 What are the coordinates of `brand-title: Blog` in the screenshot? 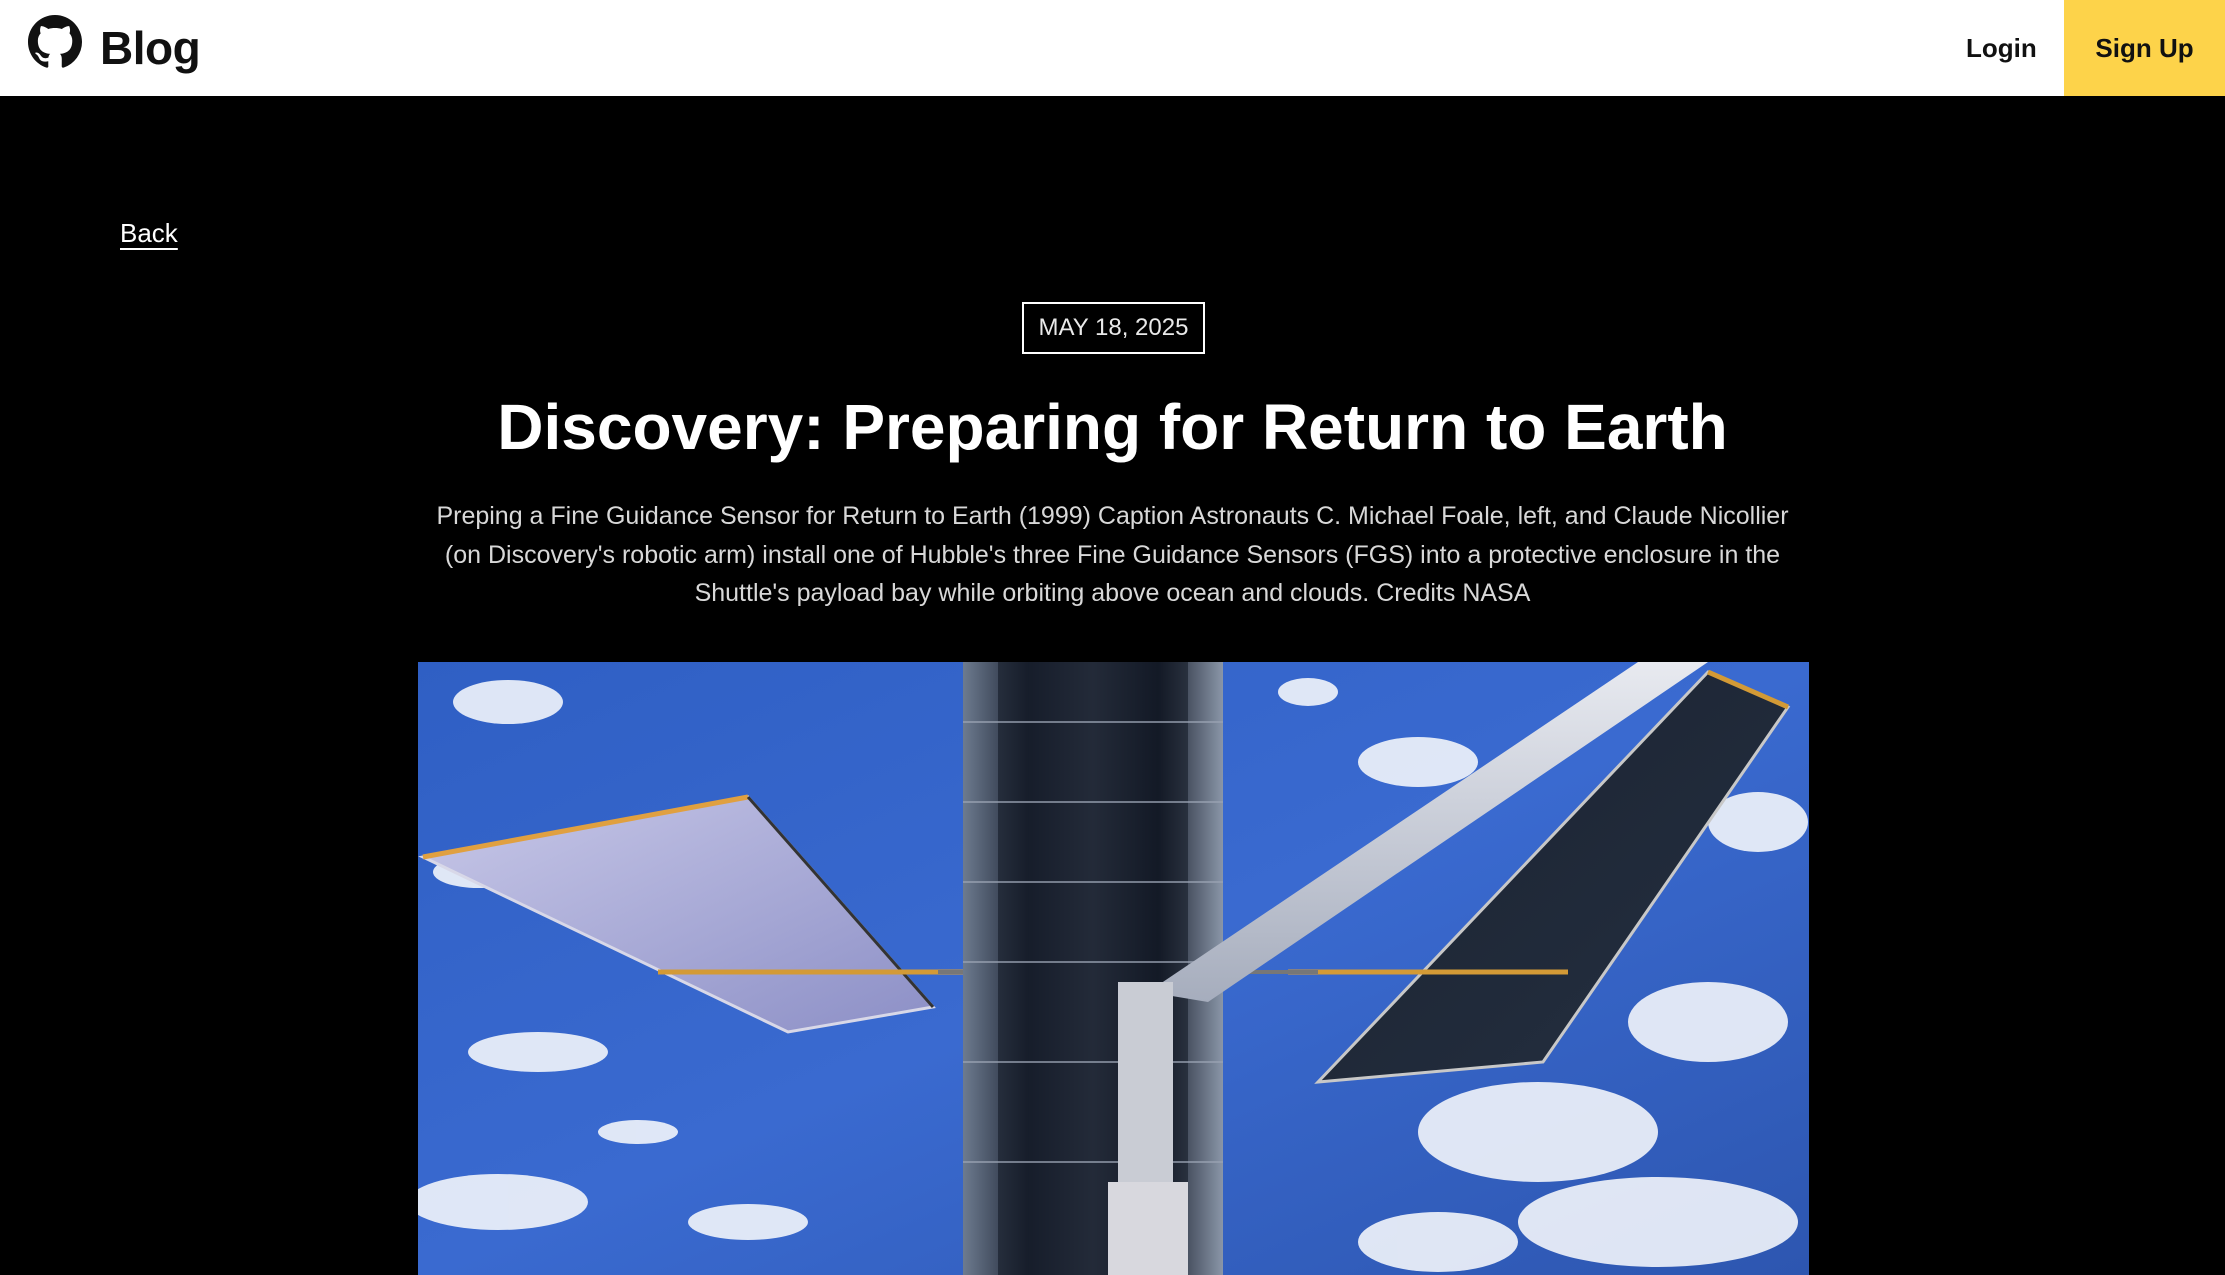 It's located at (150, 48).